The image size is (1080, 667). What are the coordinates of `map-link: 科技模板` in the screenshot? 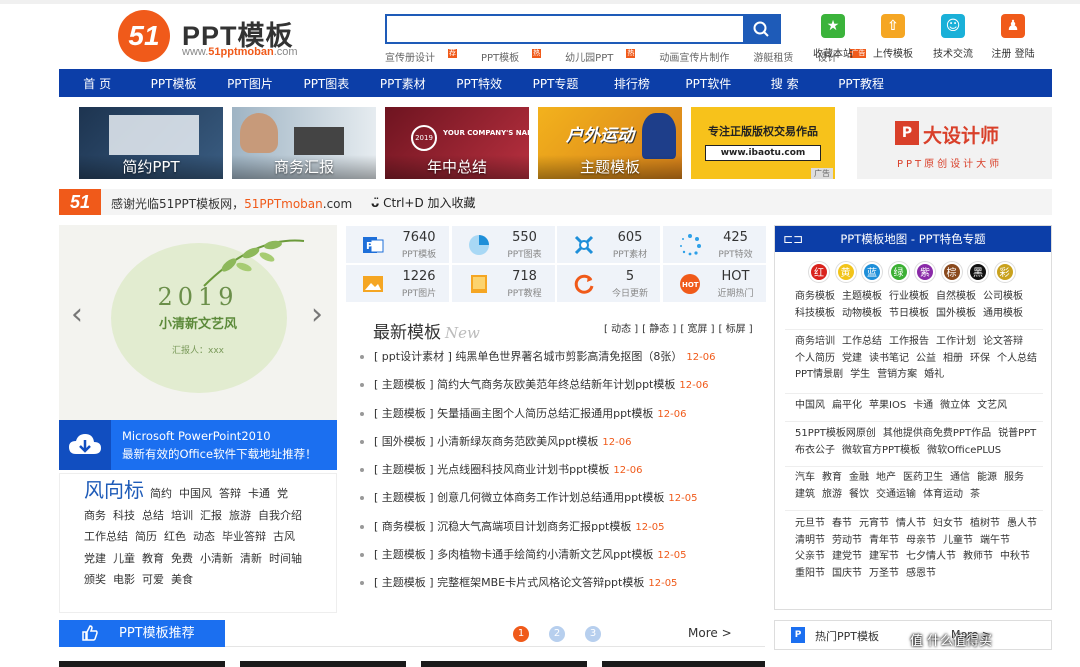 It's located at (815, 313).